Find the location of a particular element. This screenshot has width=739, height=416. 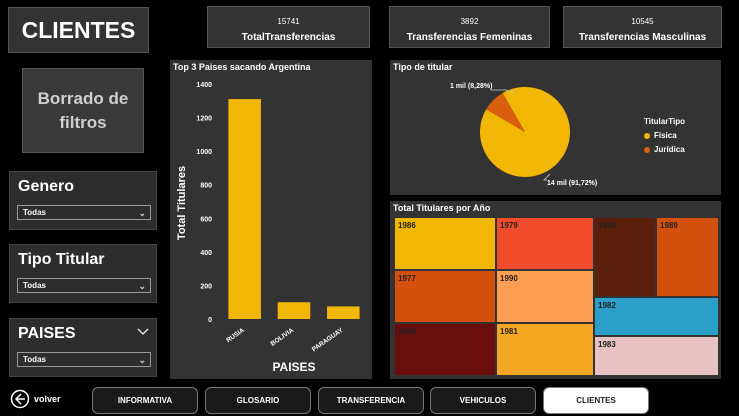

bar-paraguay is located at coordinates (343, 312).